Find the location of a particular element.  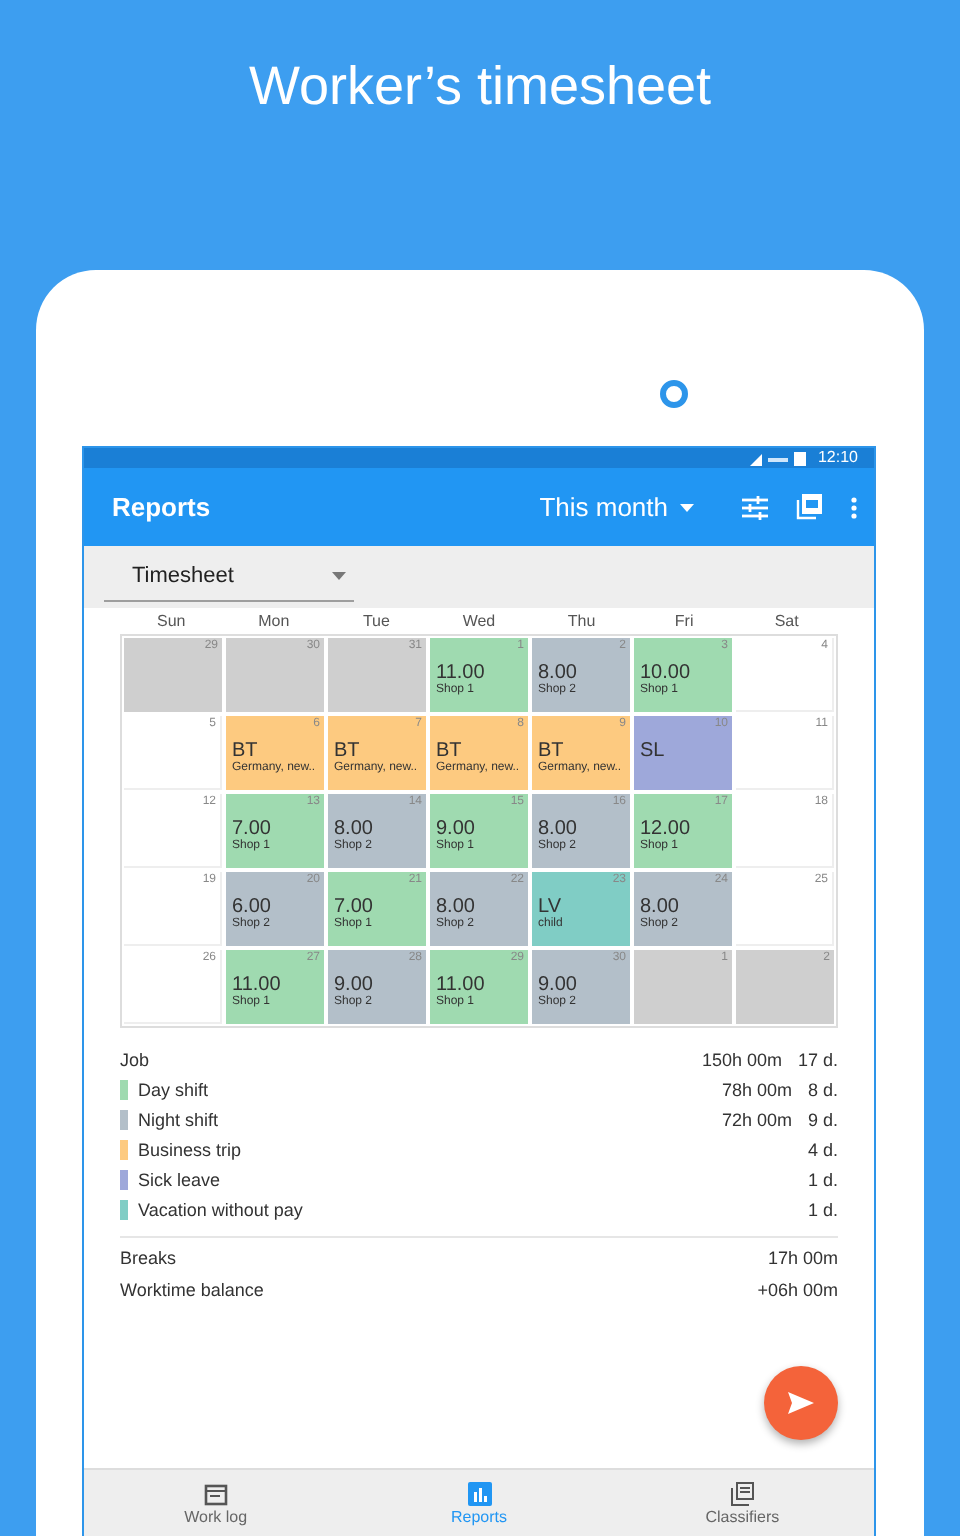

image-export-icon is located at coordinates (809, 507).